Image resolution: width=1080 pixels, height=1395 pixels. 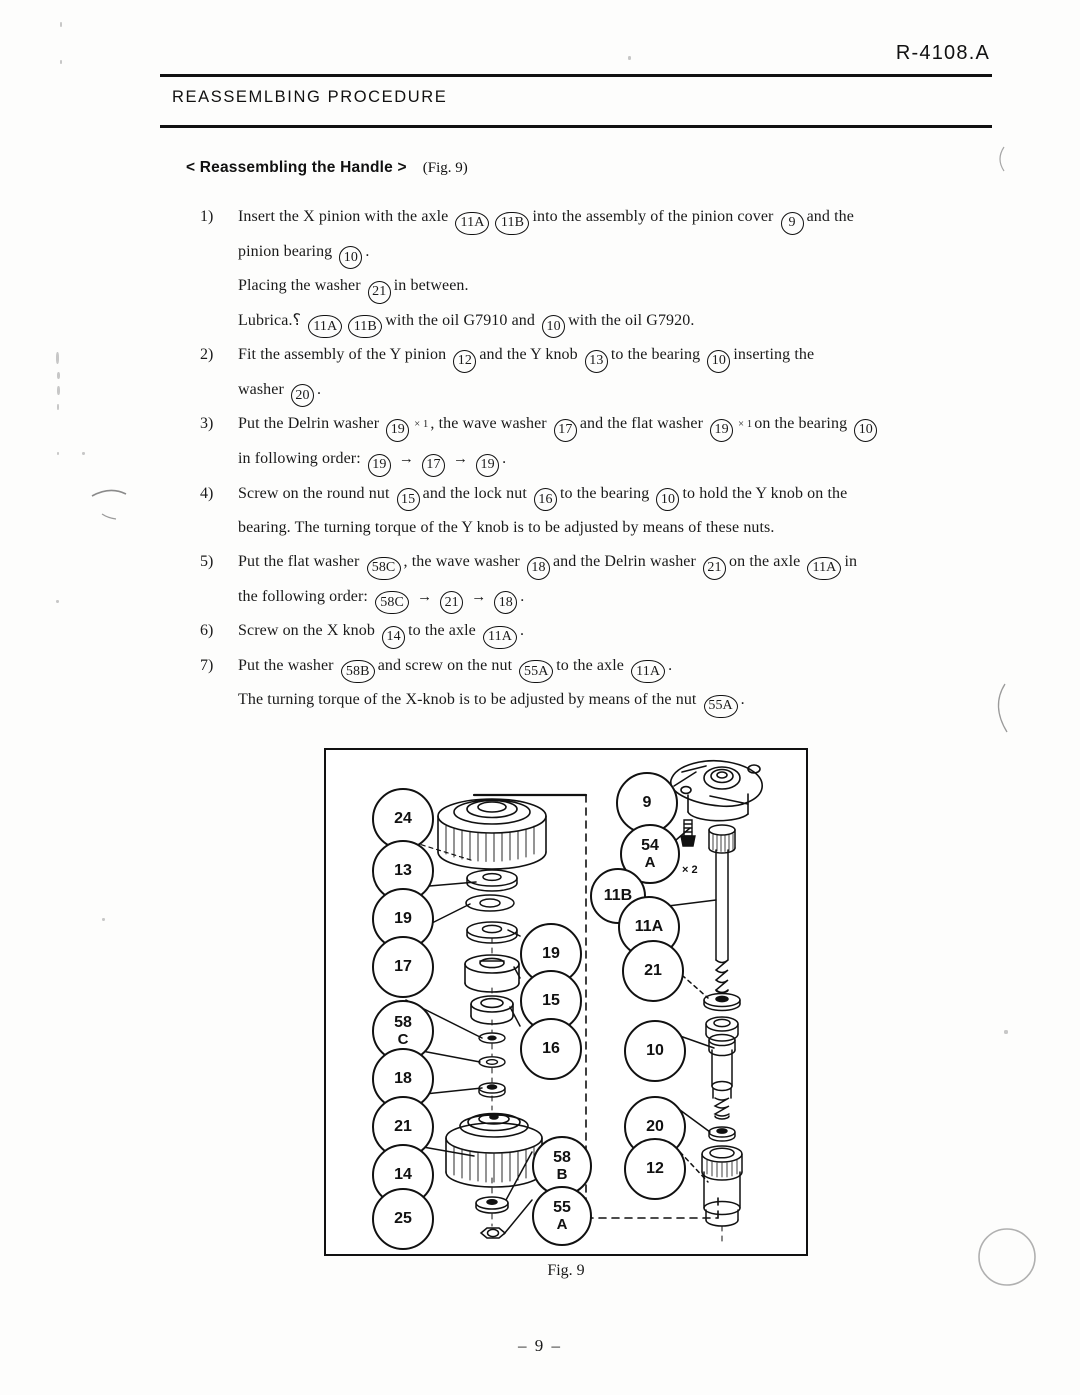 I want to click on callout-label: 13, so click(x=403, y=870).